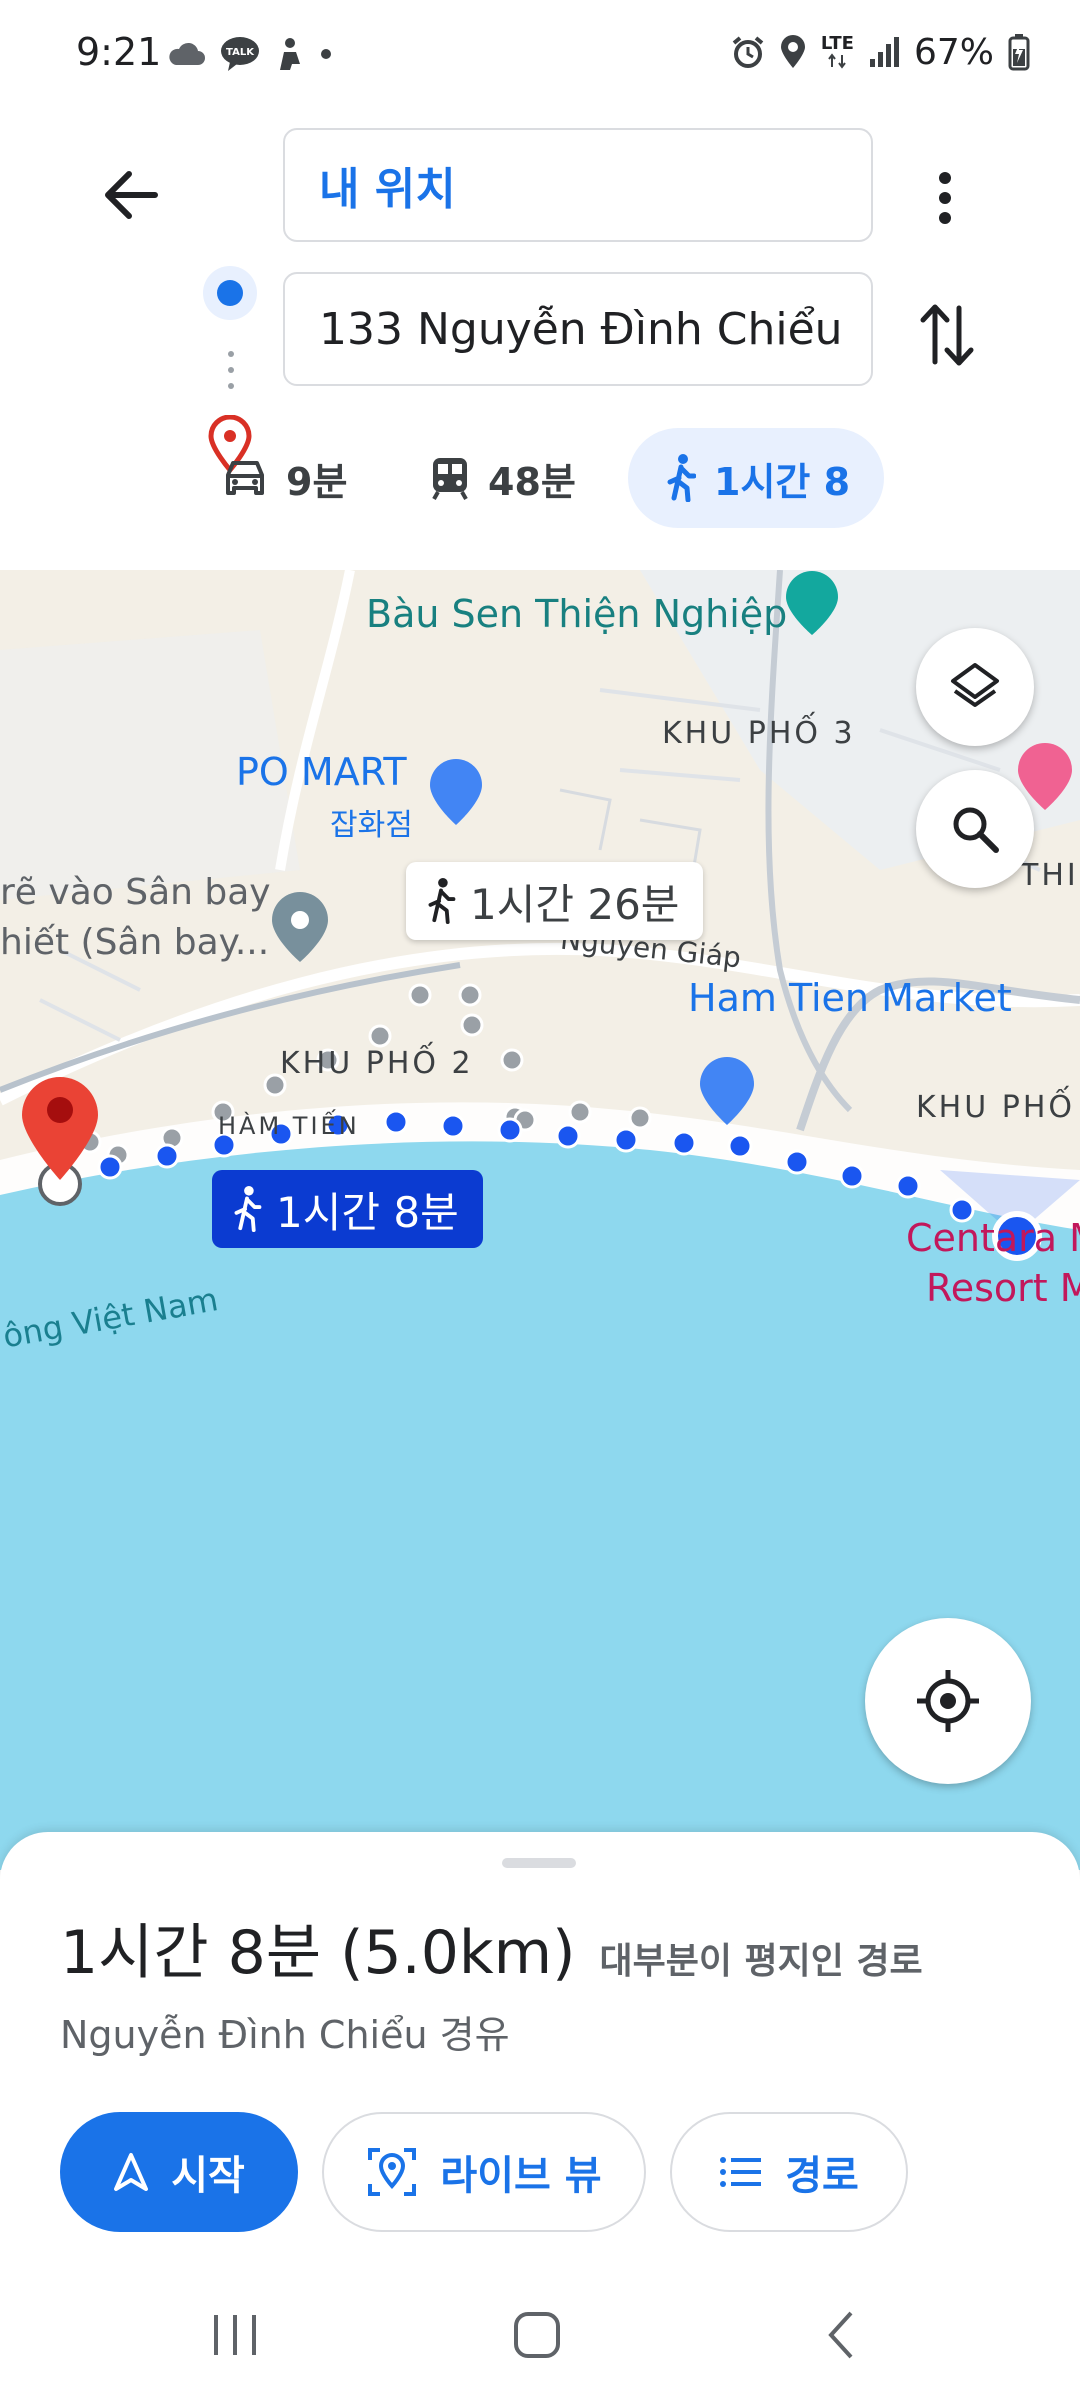  Describe the element at coordinates (539, 1863) in the screenshot. I see `sheet-drag-handle` at that location.